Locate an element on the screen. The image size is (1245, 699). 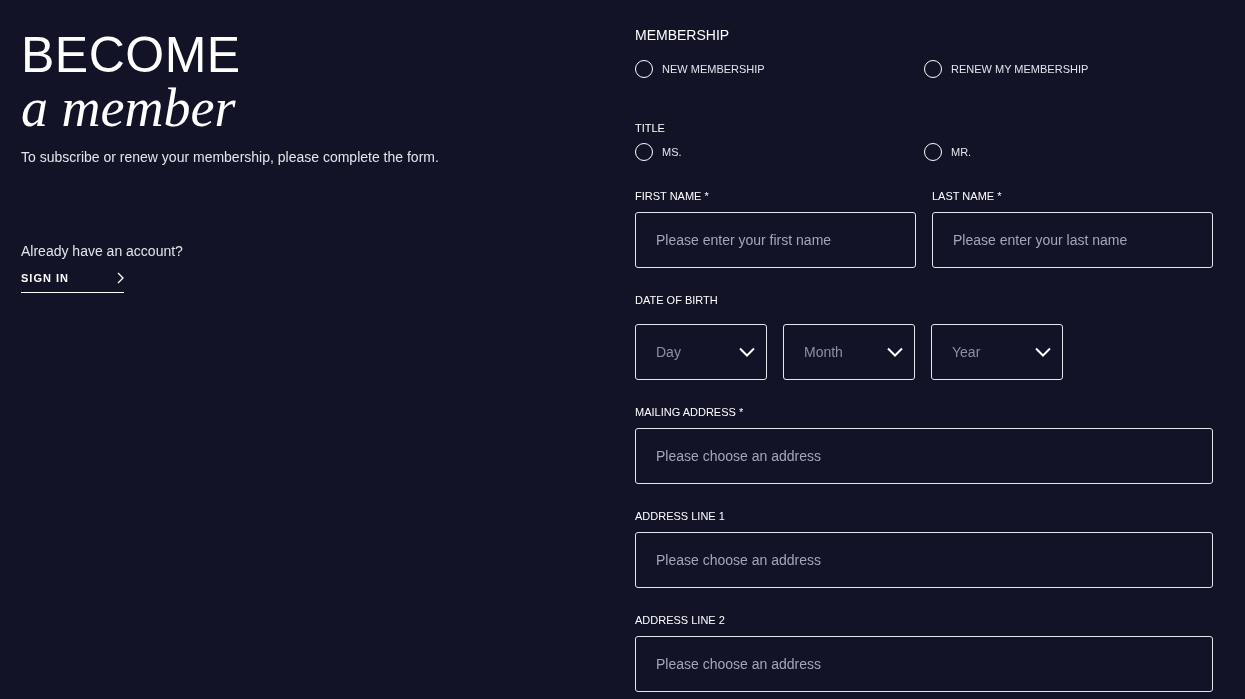
option-label: MS. is located at coordinates (672, 152).